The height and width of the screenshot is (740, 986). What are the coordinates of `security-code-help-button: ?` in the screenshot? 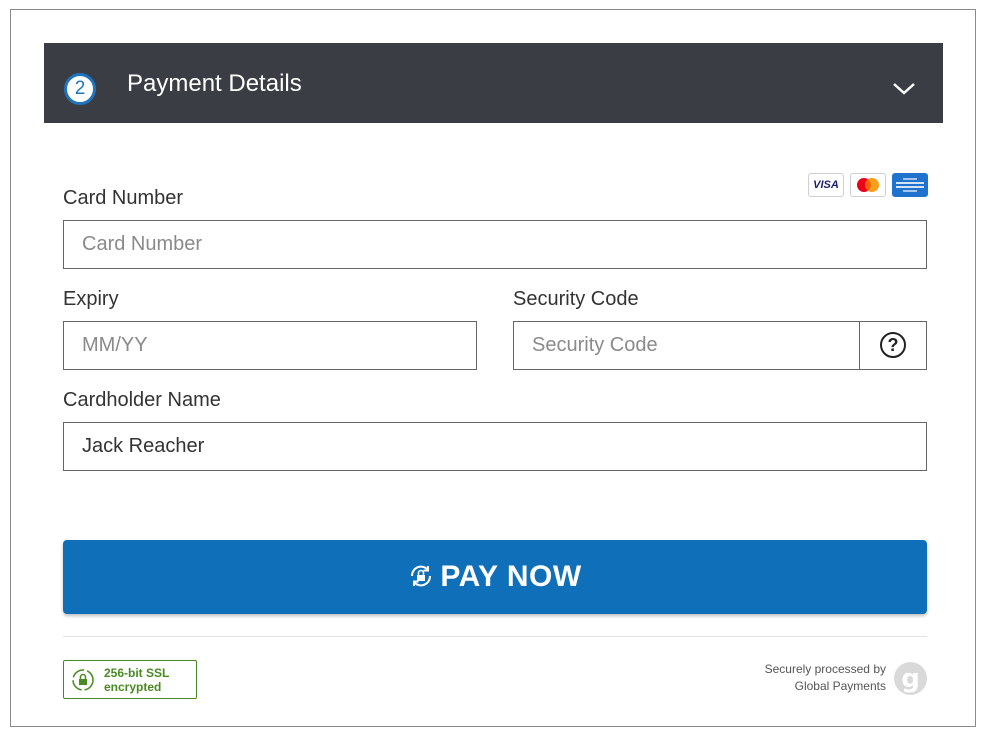 It's located at (893, 345).